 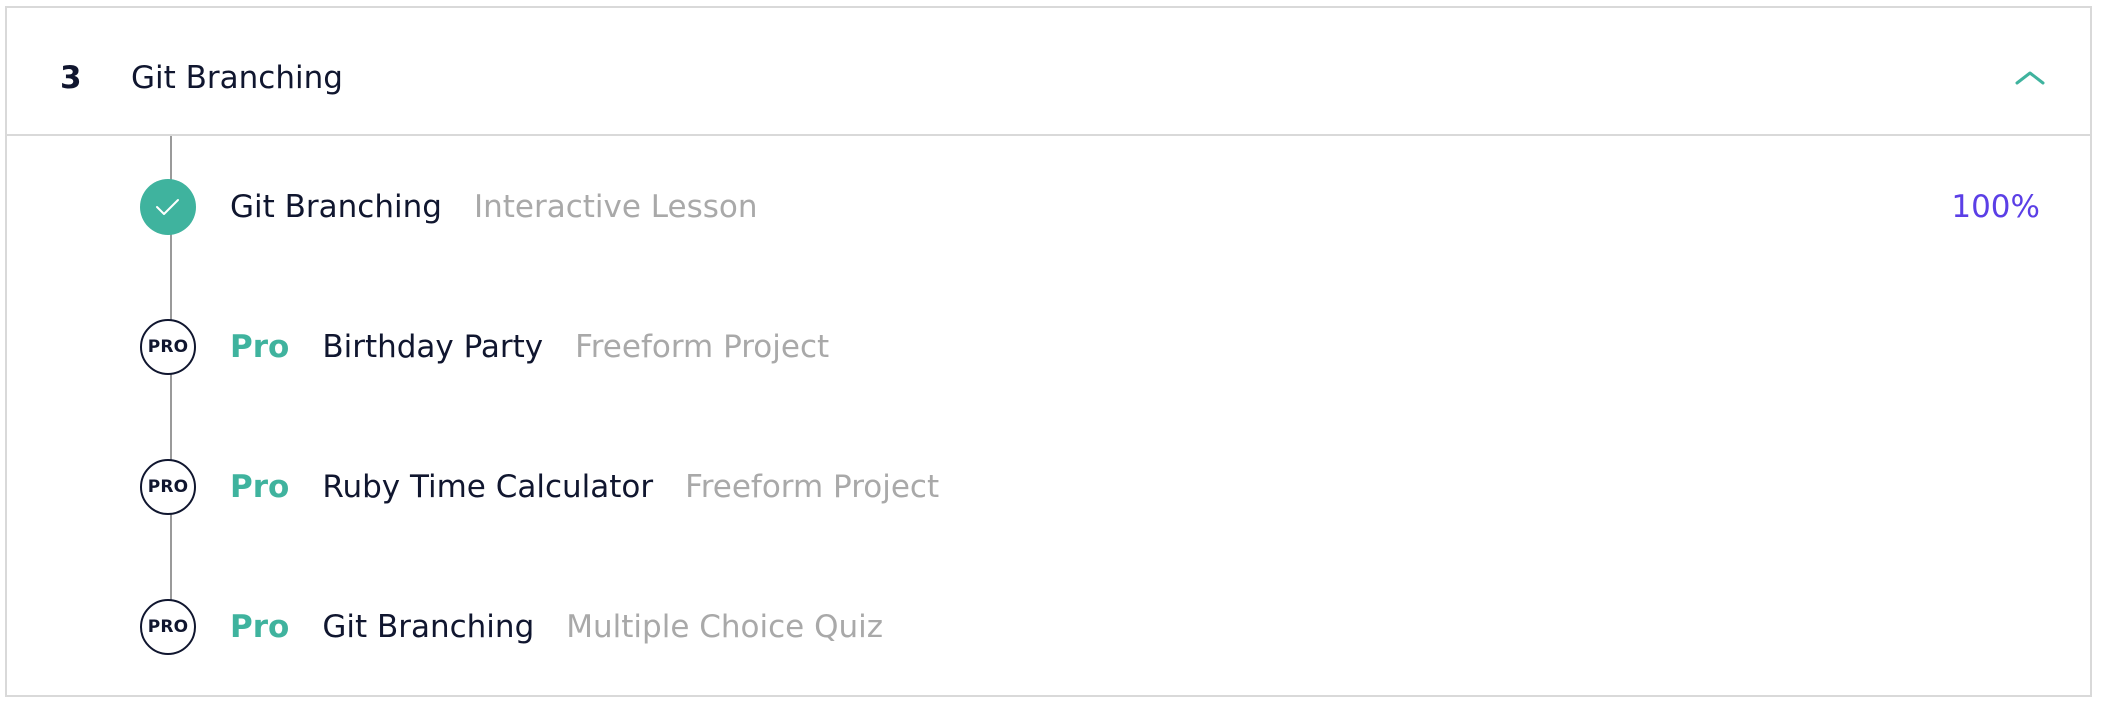 I want to click on item-title: Ruby Time Calculator, so click(x=488, y=487).